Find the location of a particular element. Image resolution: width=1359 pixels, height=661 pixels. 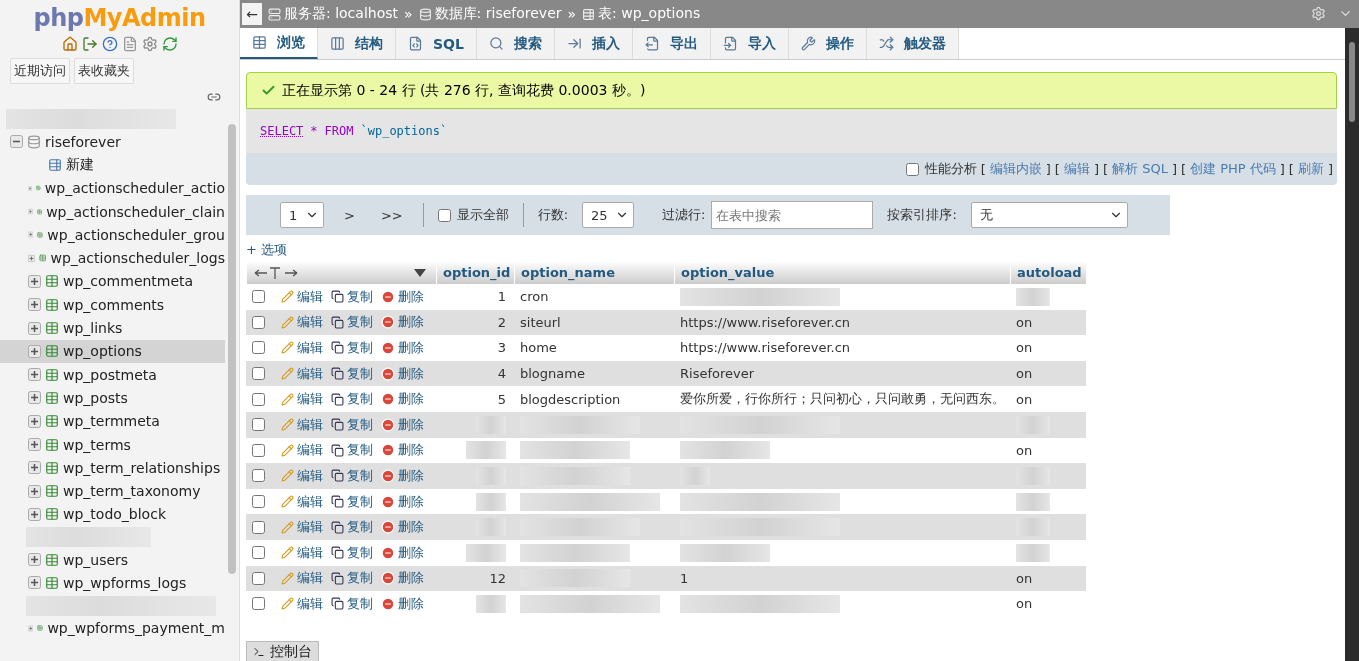

back-button: ← is located at coordinates (252, 14).